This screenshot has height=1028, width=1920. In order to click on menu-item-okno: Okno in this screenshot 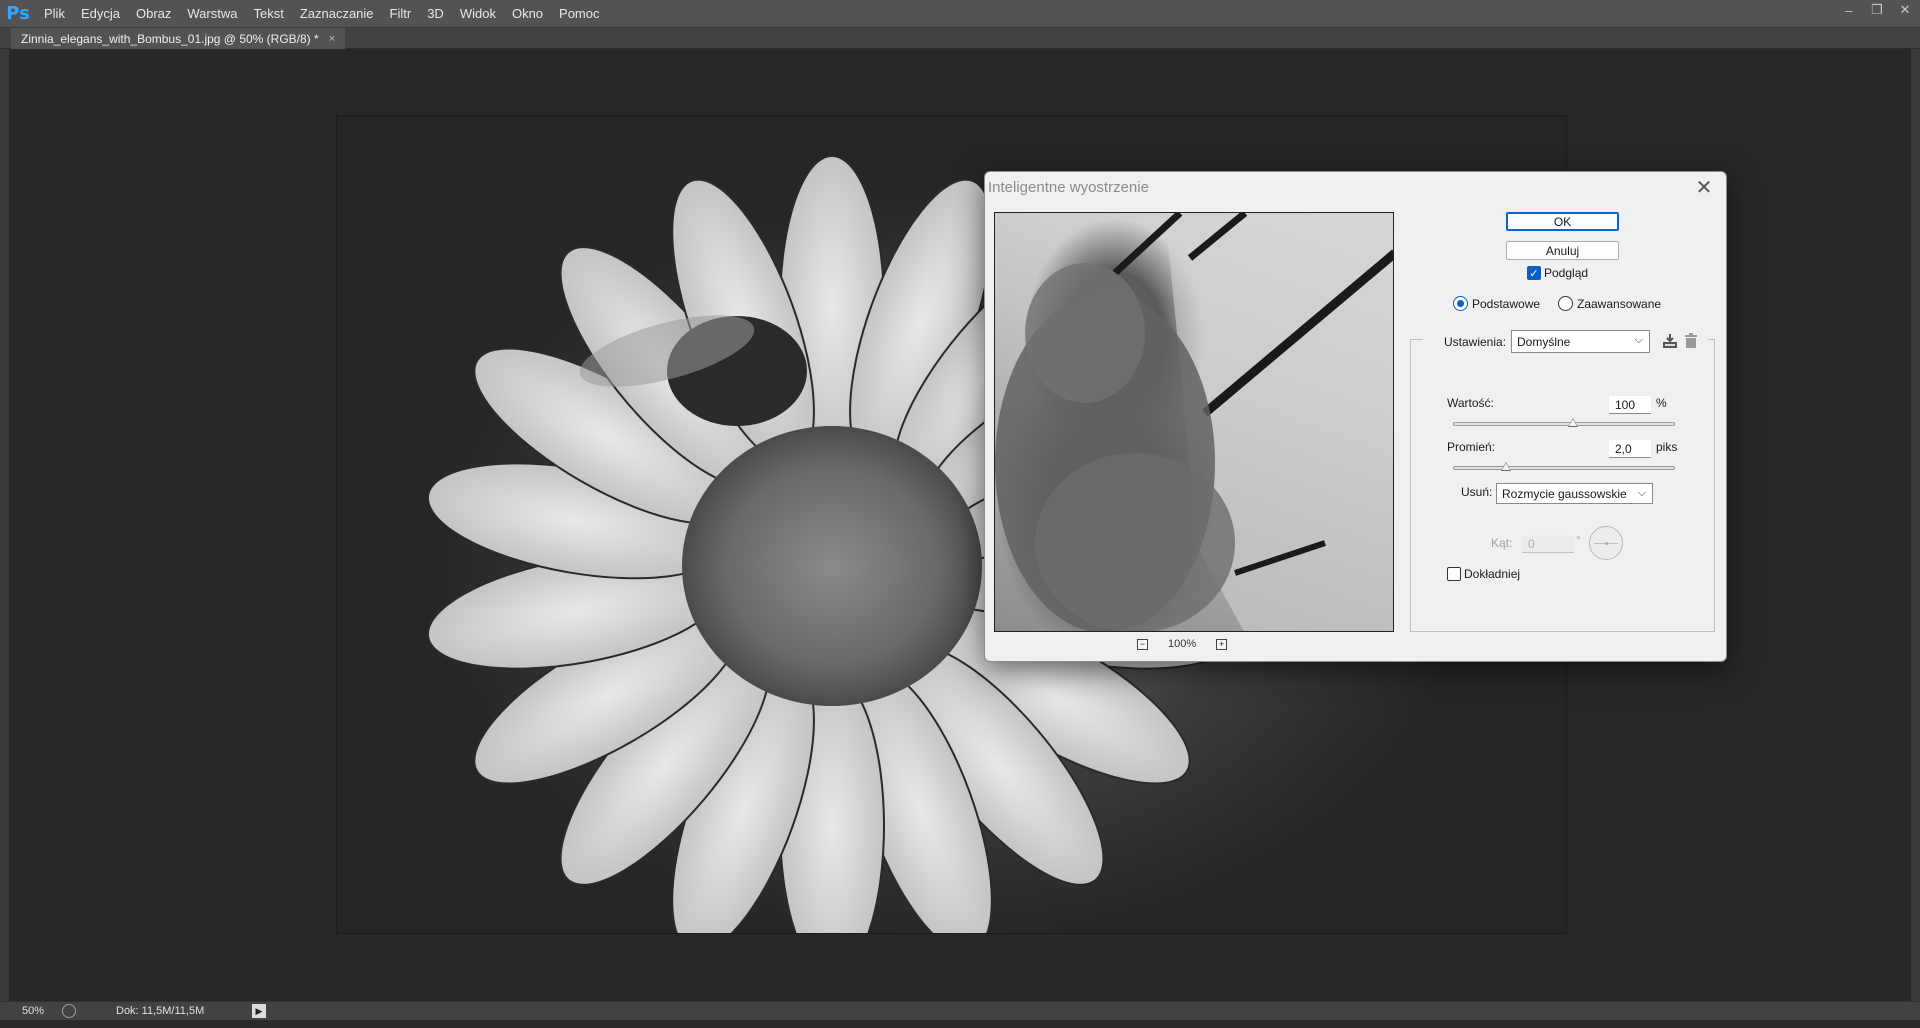, I will do `click(527, 14)`.